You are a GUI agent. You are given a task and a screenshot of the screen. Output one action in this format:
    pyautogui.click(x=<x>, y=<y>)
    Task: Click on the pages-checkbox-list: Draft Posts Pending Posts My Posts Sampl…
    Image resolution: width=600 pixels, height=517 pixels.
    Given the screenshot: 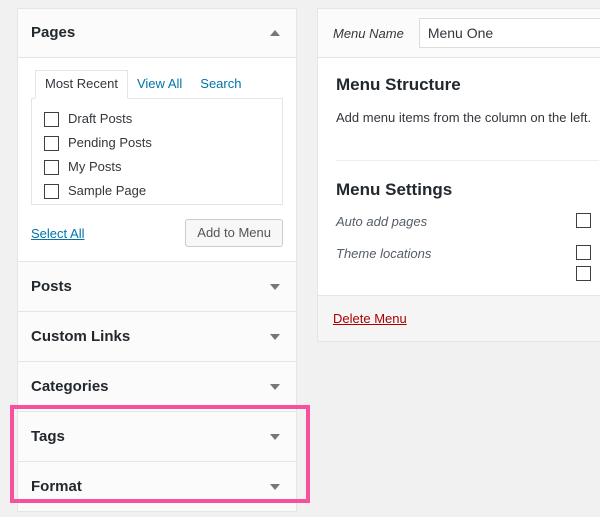 What is the action you would take?
    pyautogui.click(x=157, y=151)
    